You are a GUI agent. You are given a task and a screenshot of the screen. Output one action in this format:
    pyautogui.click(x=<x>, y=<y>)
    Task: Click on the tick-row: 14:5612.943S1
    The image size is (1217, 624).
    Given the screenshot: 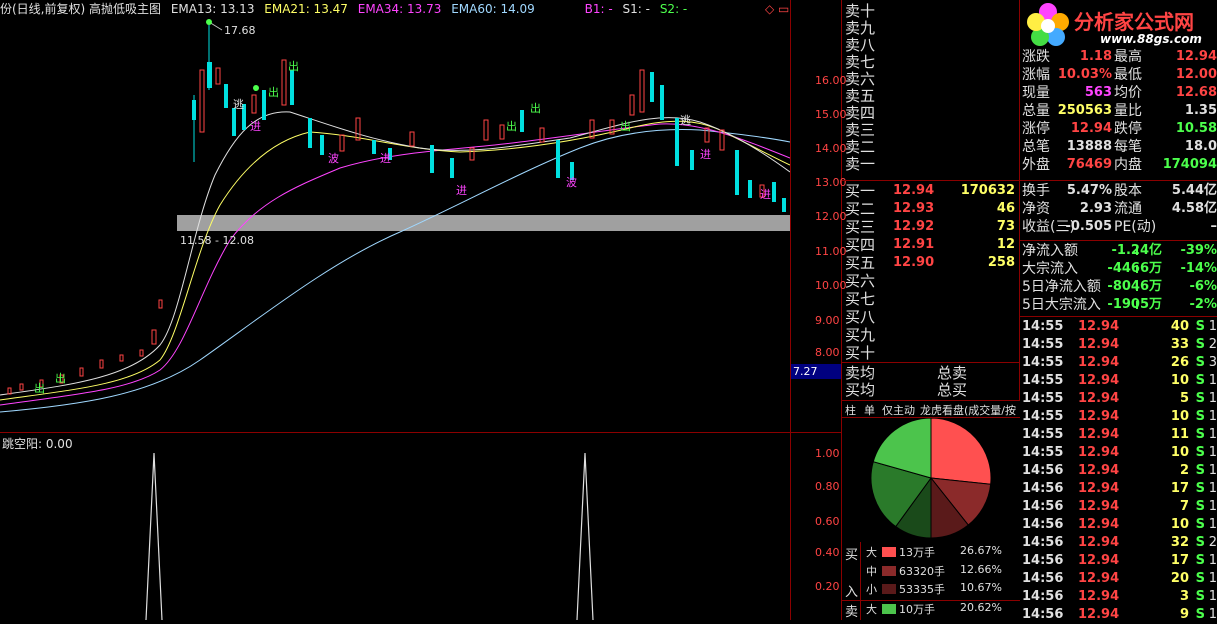 What is the action you would take?
    pyautogui.click(x=1119, y=597)
    